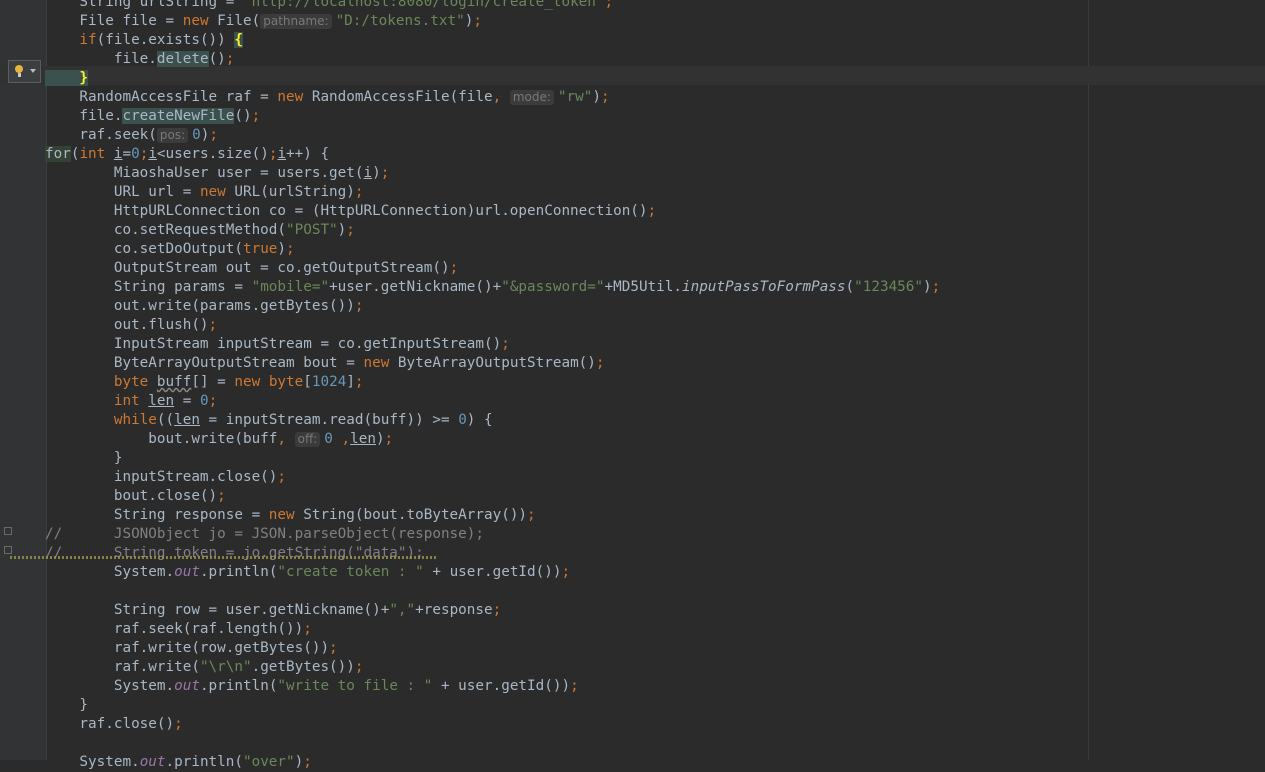 This screenshot has height=772, width=1265. Describe the element at coordinates (24, 71) in the screenshot. I see `intention-actions-button` at that location.